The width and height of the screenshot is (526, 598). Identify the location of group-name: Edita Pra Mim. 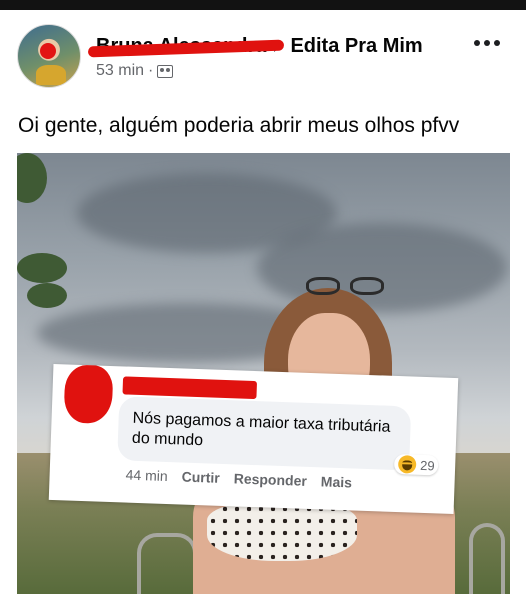
(356, 46).